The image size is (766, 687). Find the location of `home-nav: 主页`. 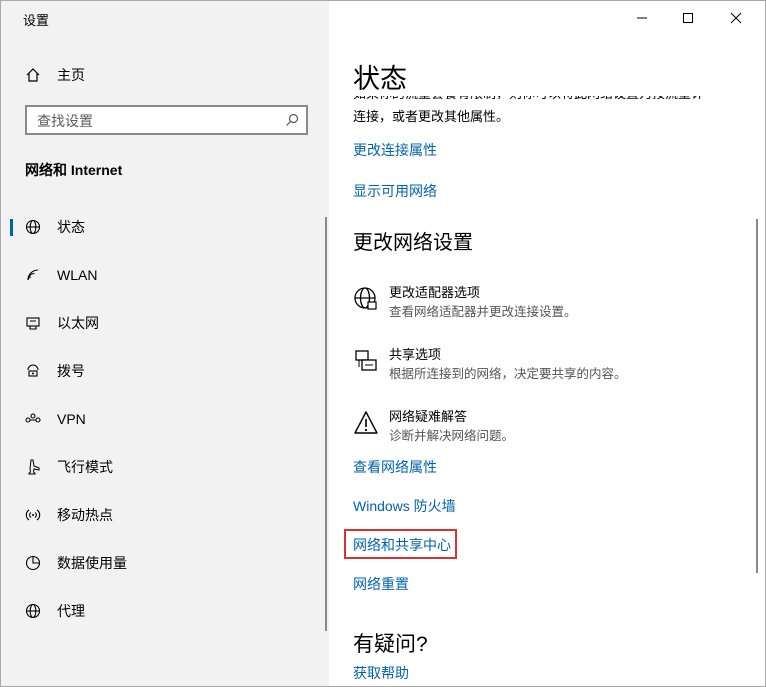

home-nav: 主页 is located at coordinates (165, 75).